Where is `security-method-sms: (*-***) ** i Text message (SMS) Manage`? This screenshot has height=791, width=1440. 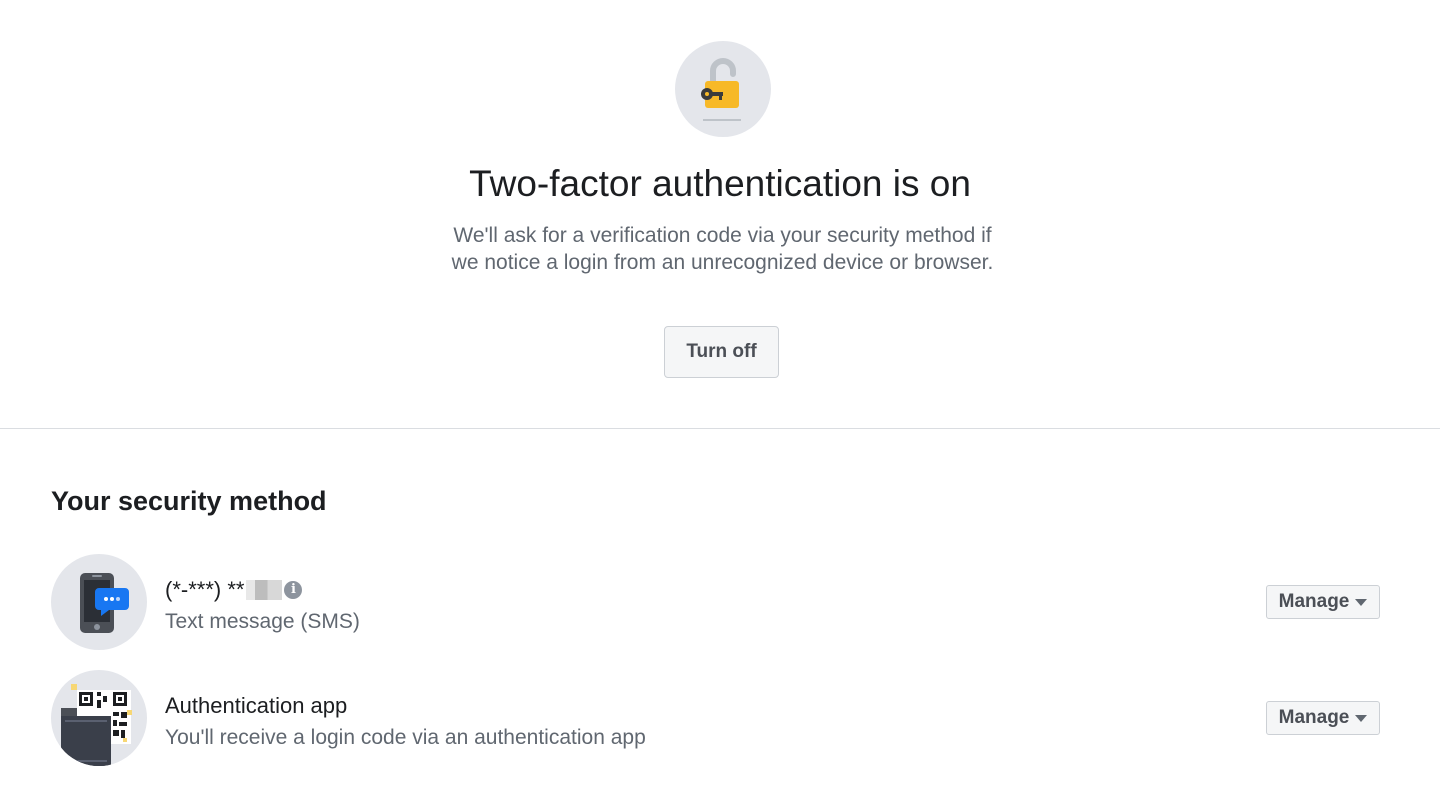
security-method-sms: (*-***) ** i Text message (SMS) Manage is located at coordinates (720, 603).